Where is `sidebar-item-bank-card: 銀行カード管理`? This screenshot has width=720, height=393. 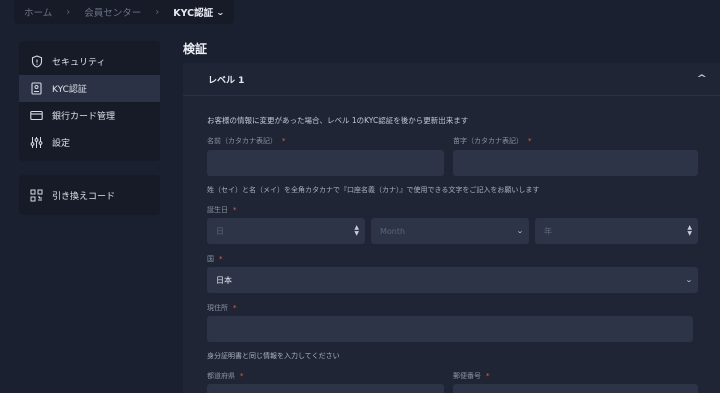 sidebar-item-bank-card: 銀行カード管理 is located at coordinates (89, 115).